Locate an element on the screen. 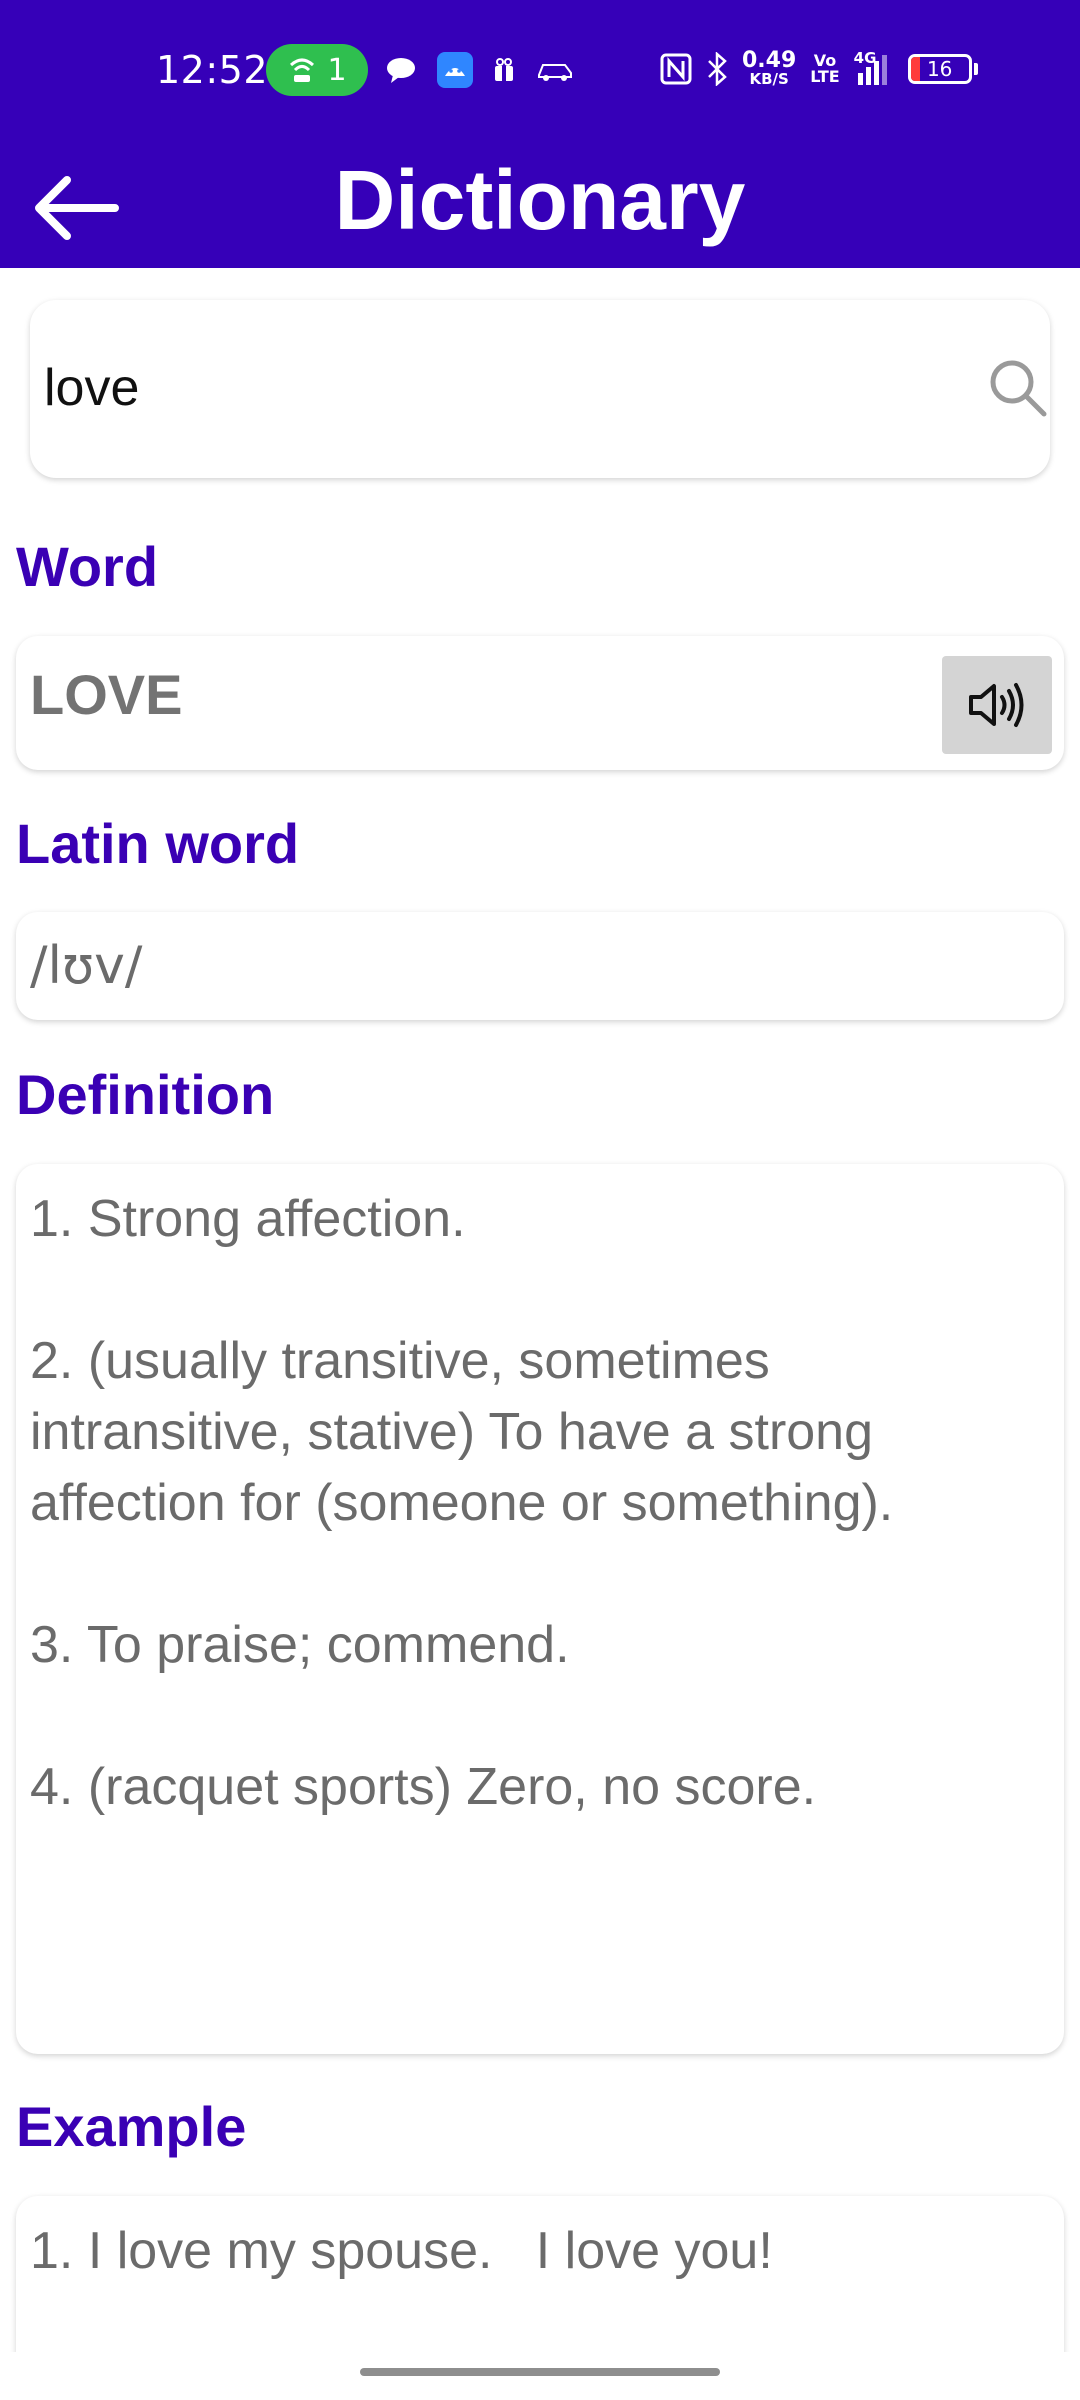  chat-bubble-icon is located at coordinates (401, 70).